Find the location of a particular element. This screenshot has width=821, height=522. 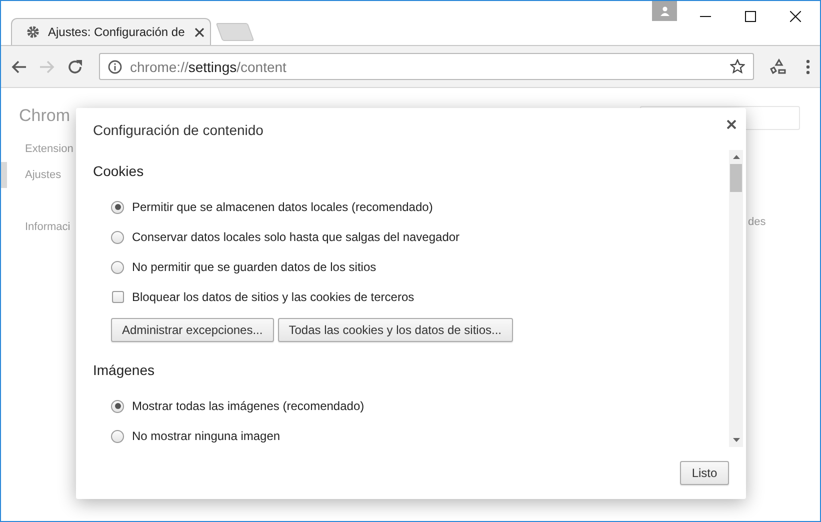

scrollbar-thumb is located at coordinates (736, 178).